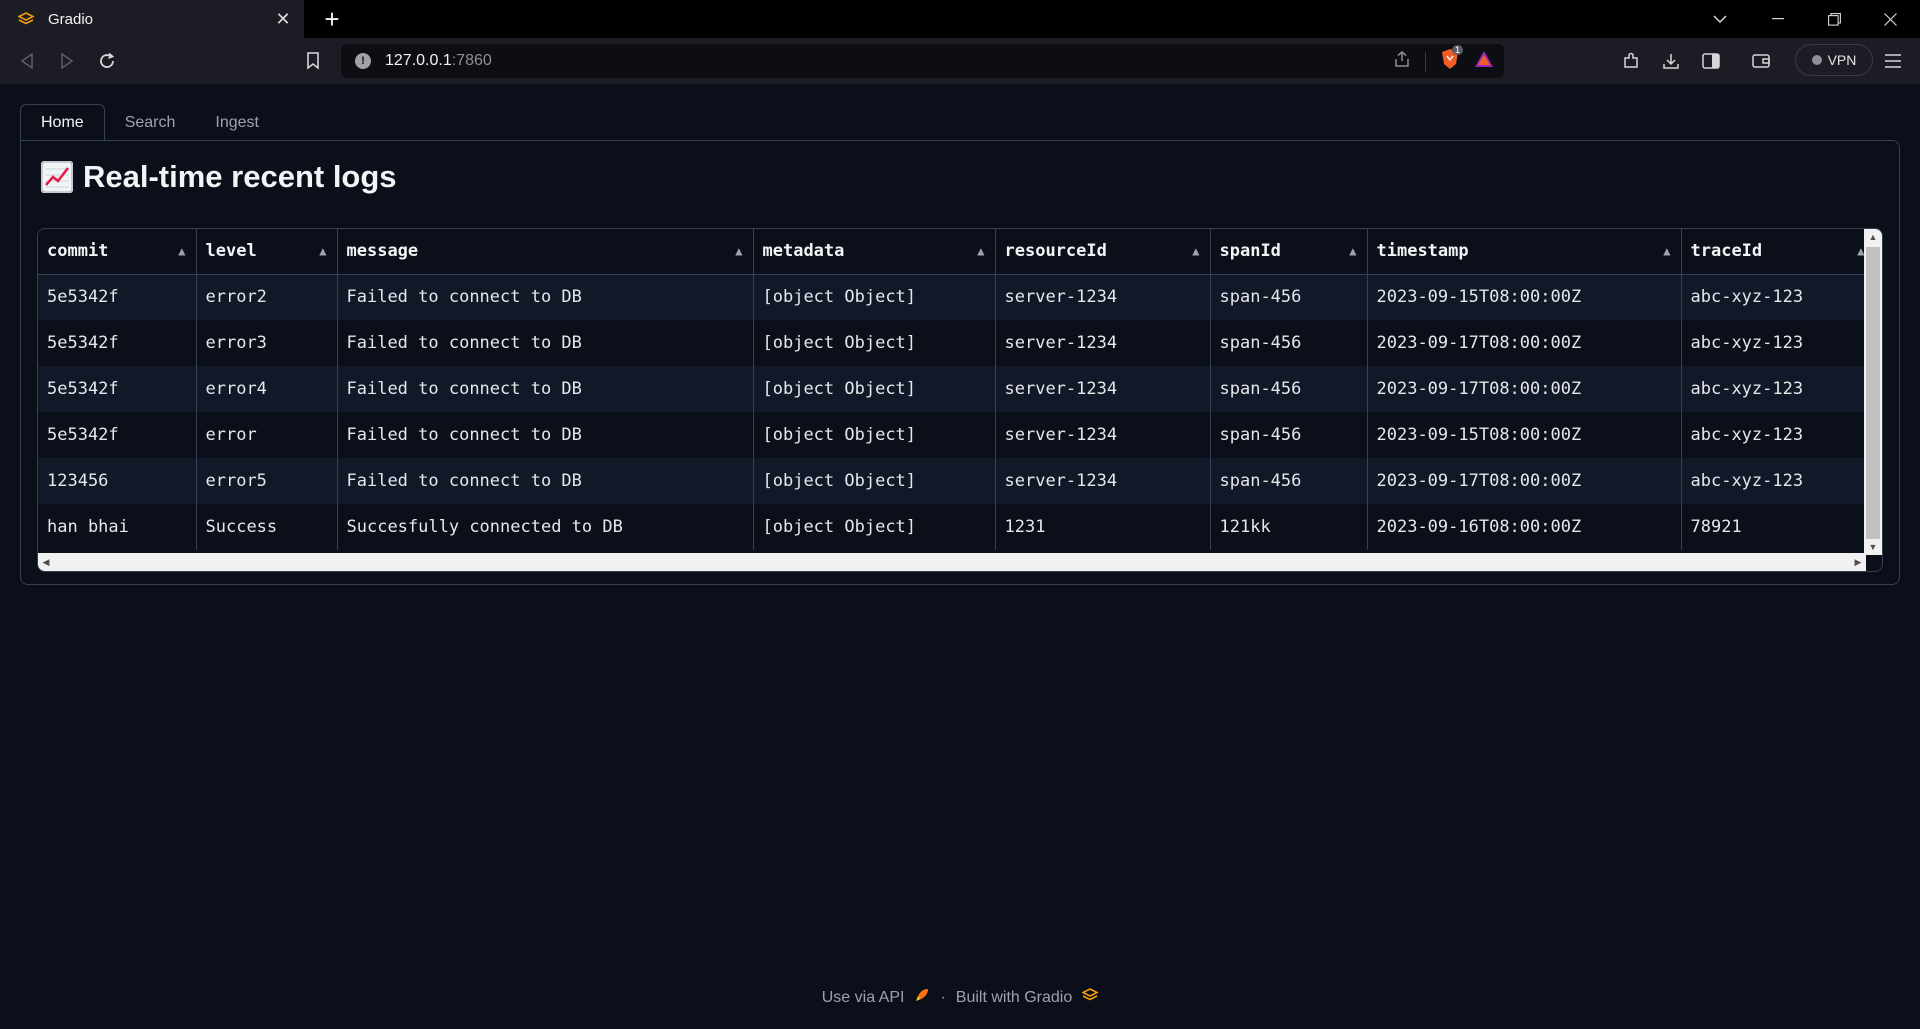 The image size is (1920, 1029). What do you see at coordinates (267, 435) in the screenshot?
I see `cell-level: error` at bounding box center [267, 435].